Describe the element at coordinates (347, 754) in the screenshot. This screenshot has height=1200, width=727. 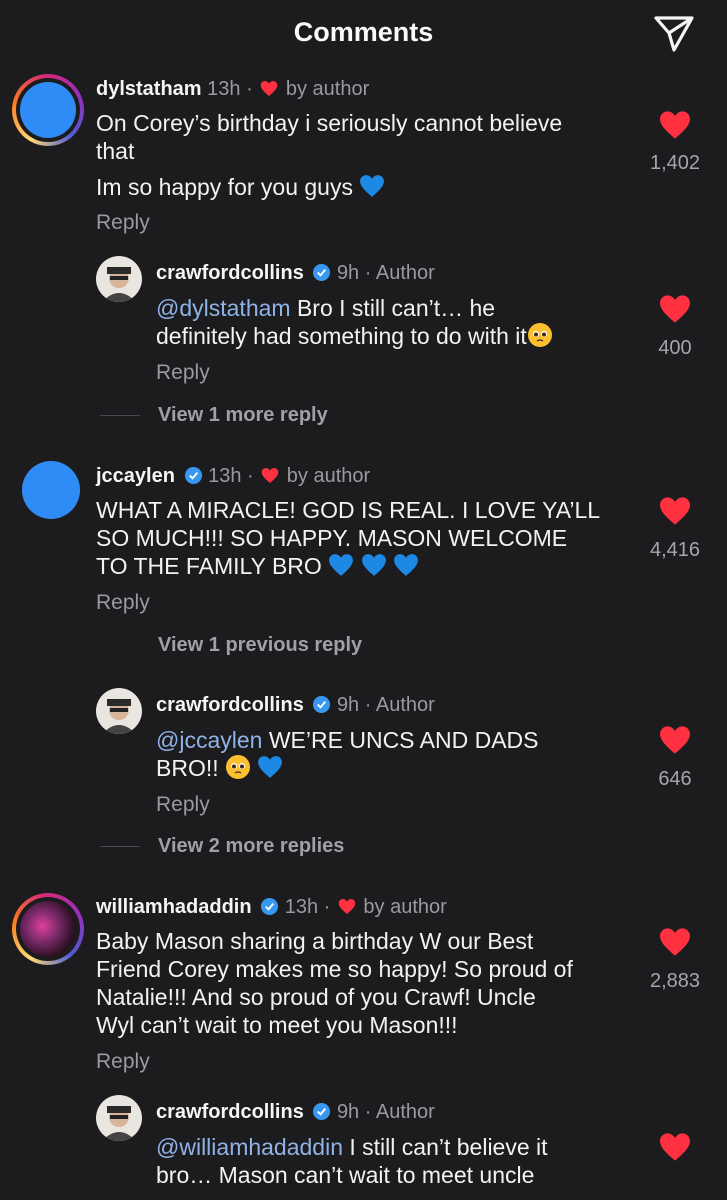
I see `reply-text: @jccaylen WE’RE UNCS AND DADS BRO!!` at that location.